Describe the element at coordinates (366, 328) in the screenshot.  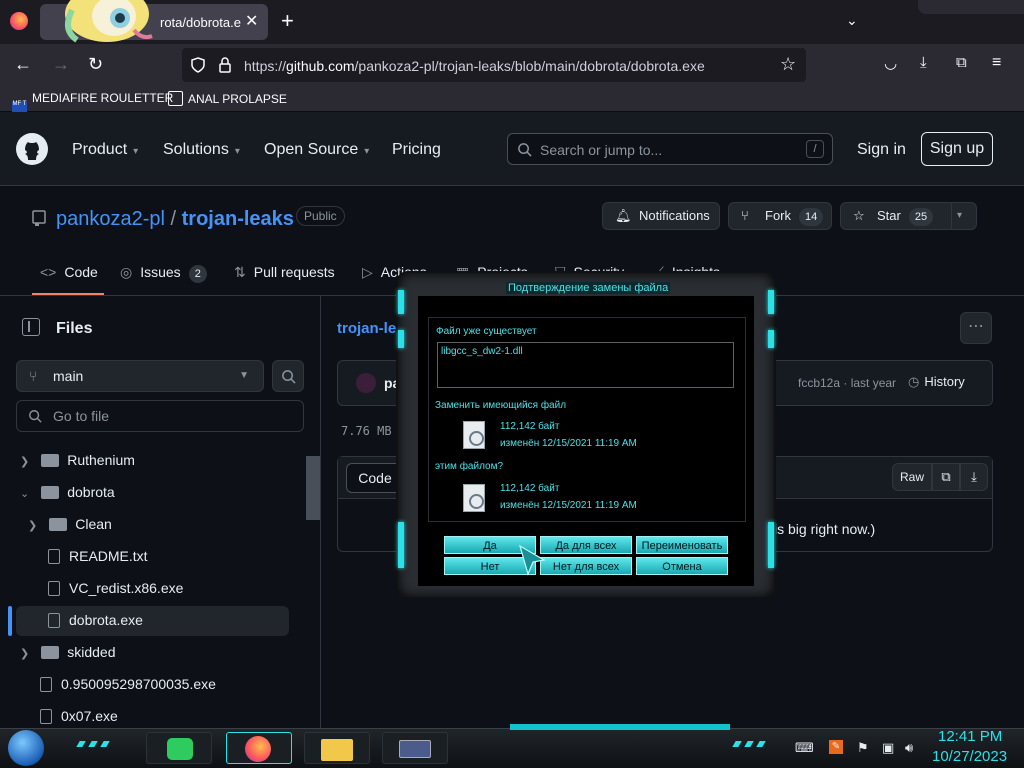
I see `file-breadcrumb: trojan-le` at that location.